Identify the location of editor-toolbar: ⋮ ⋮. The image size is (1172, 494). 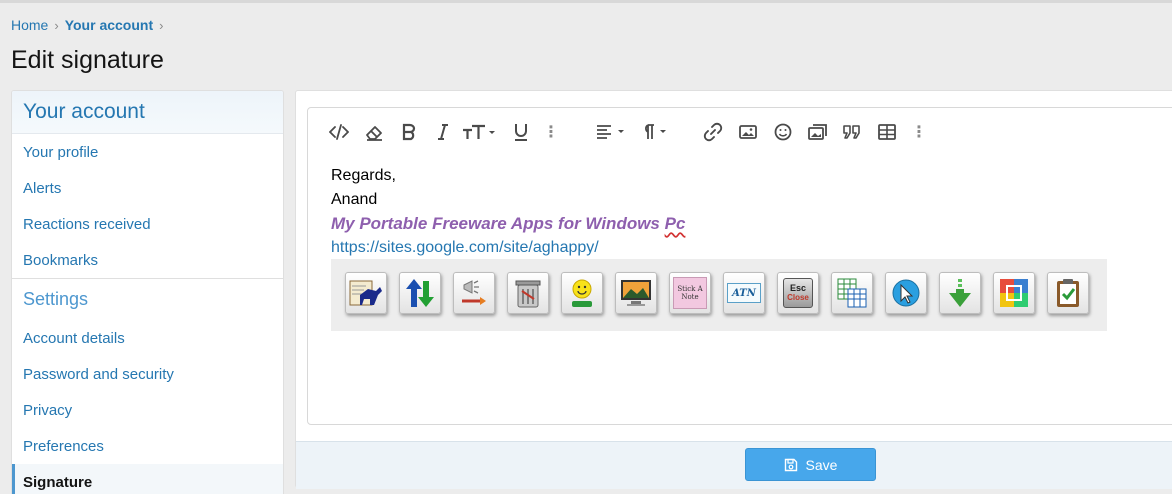
(740, 132).